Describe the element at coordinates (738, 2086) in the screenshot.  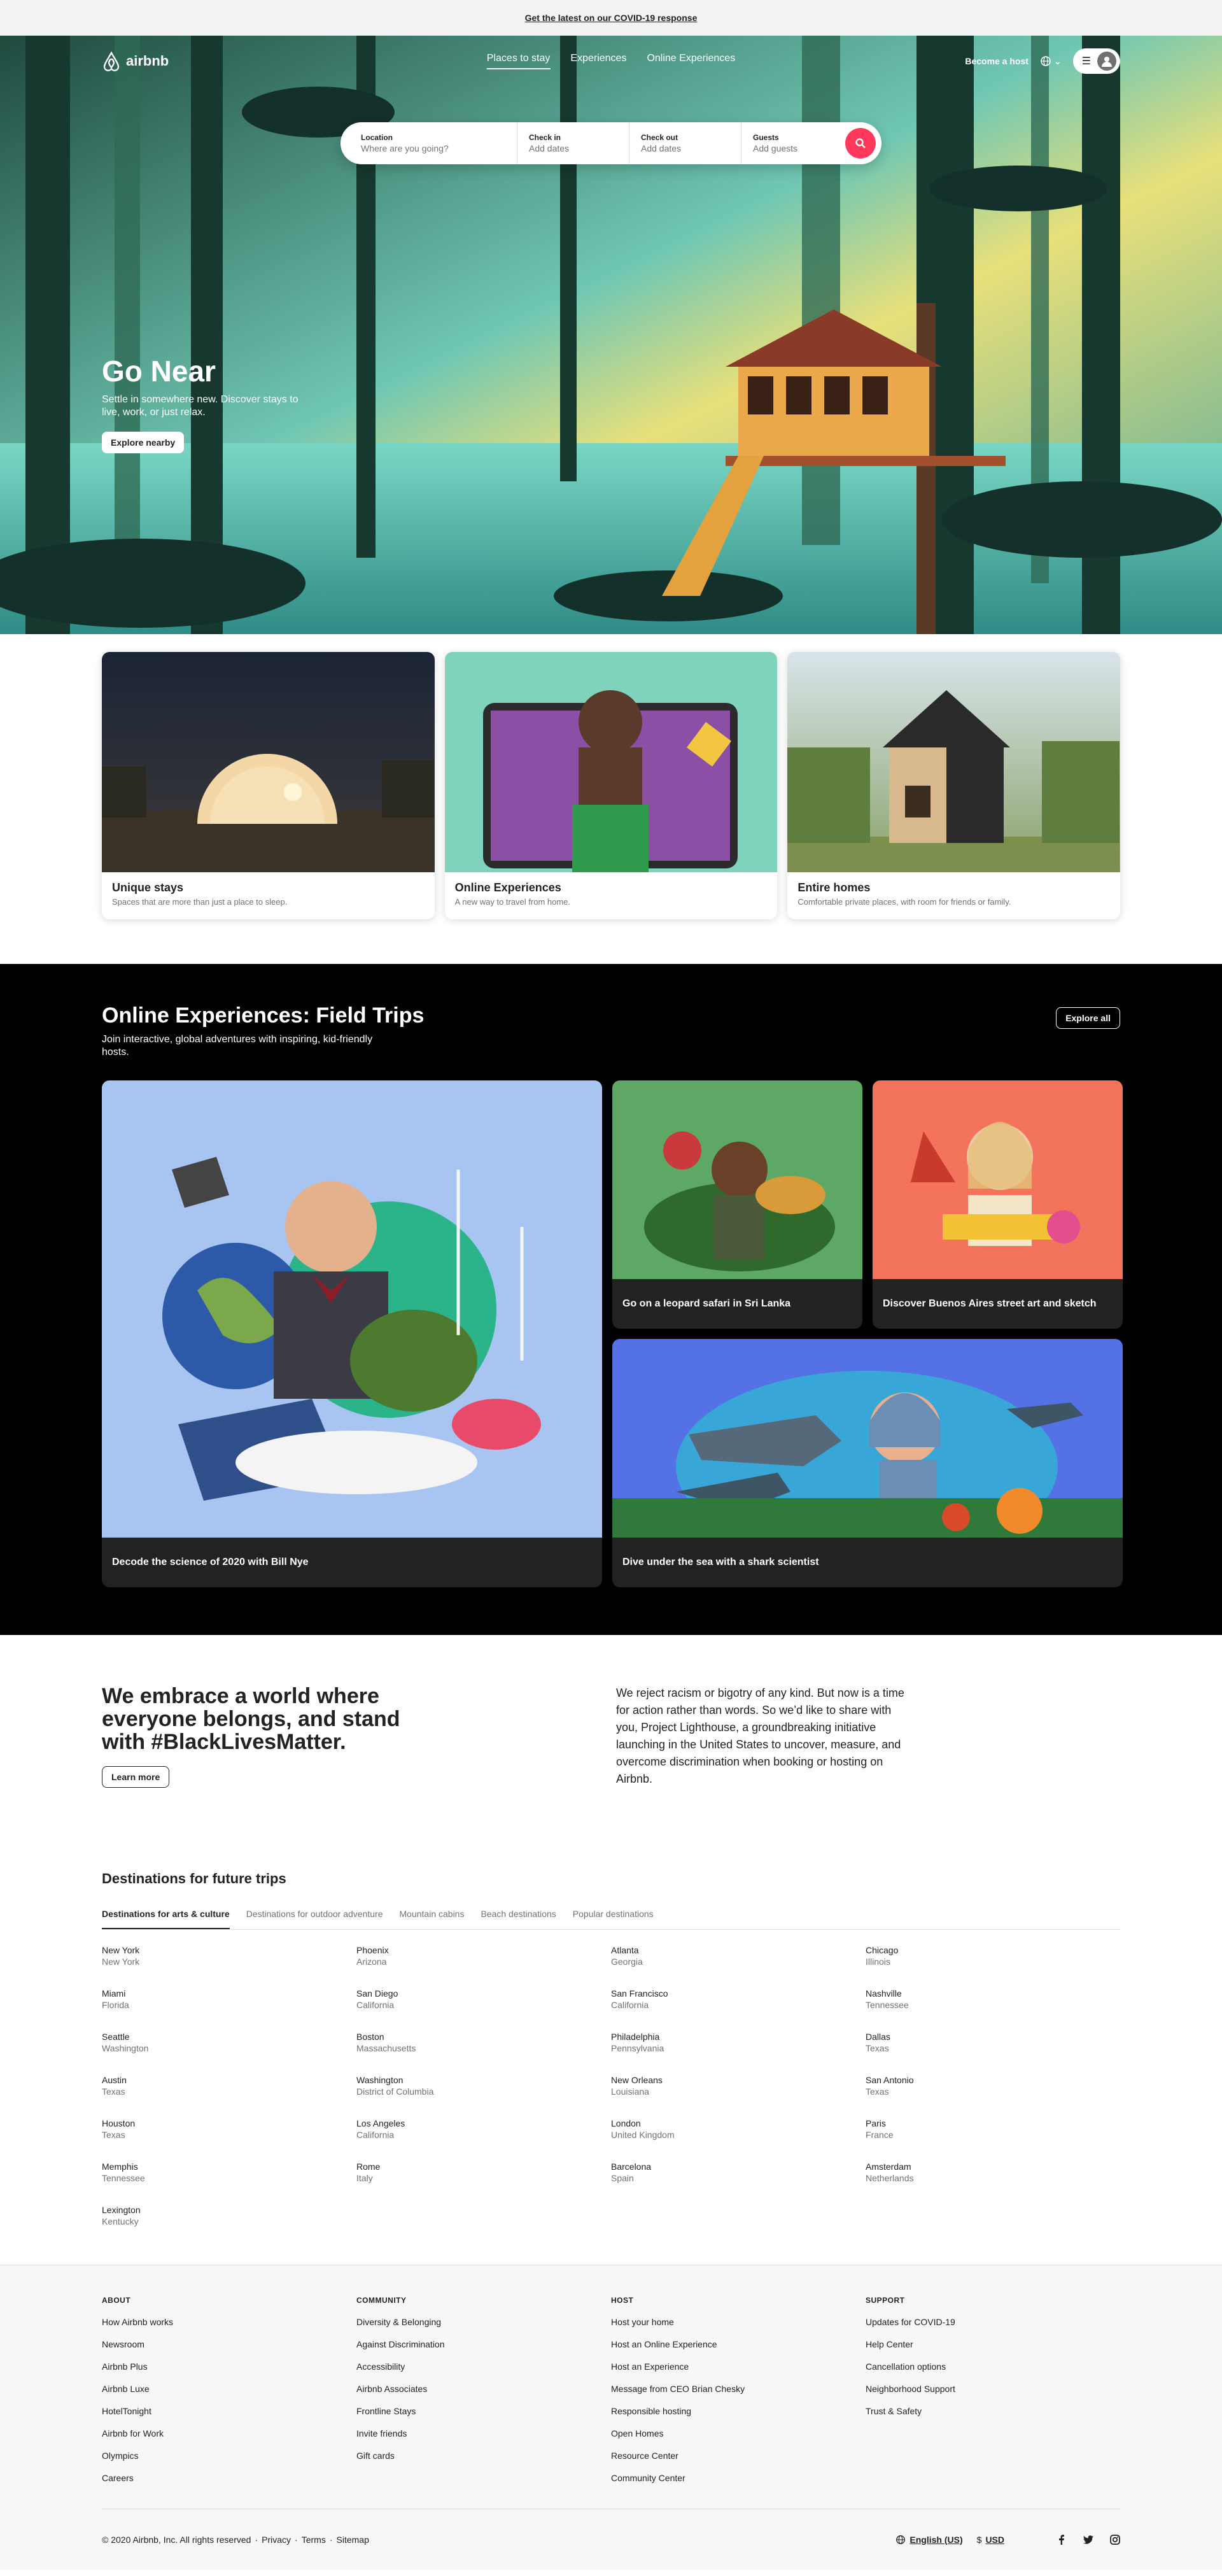
I see `destination-link: New Orleans Louisiana` at that location.